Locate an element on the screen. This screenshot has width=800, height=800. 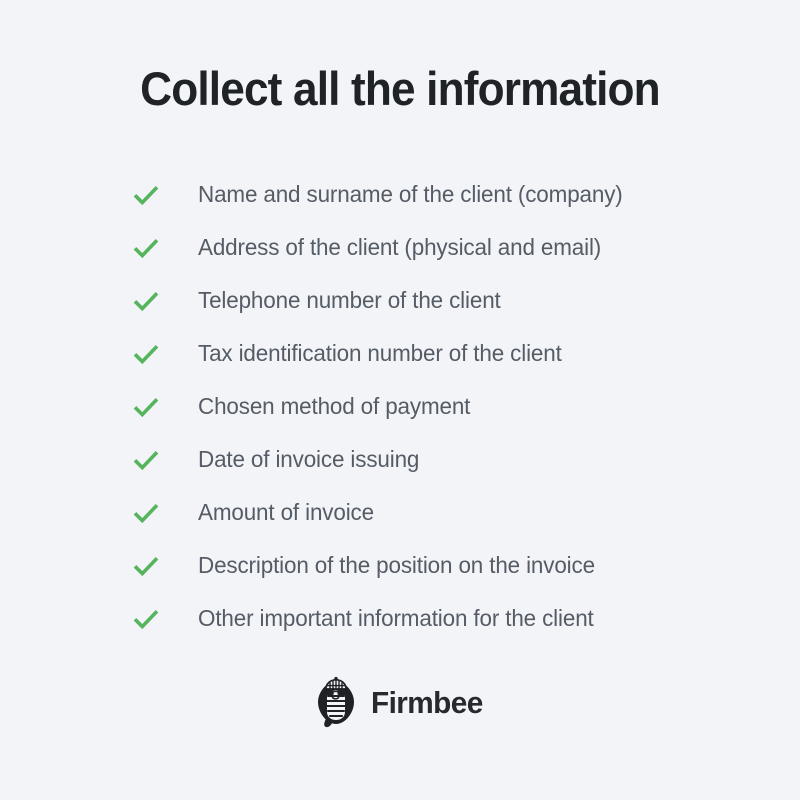
list-item-label: Name and surname of the client (company) is located at coordinates (410, 194).